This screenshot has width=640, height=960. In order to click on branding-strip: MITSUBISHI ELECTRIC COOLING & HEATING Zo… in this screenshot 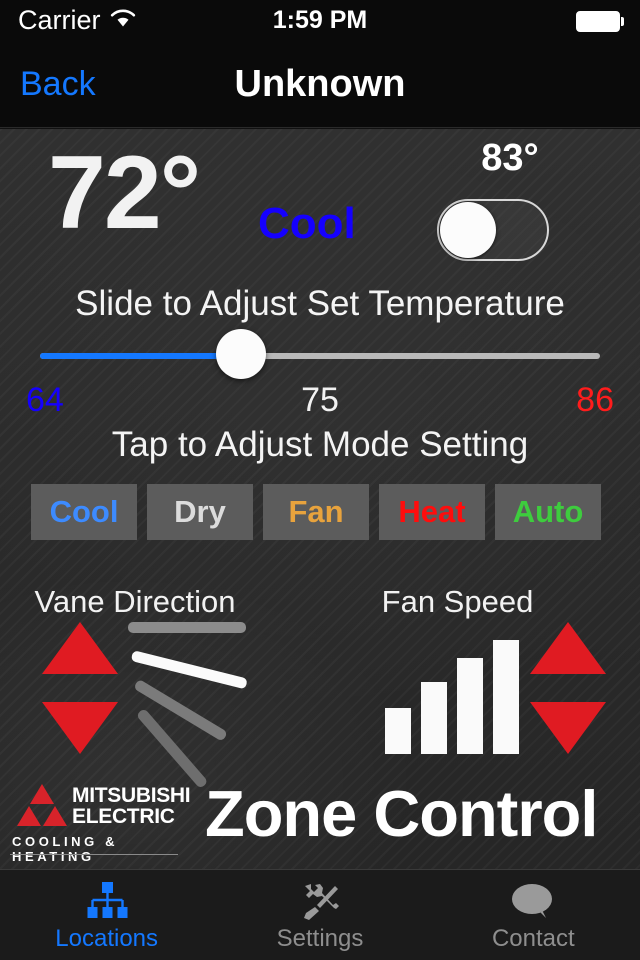, I will do `click(320, 821)`.